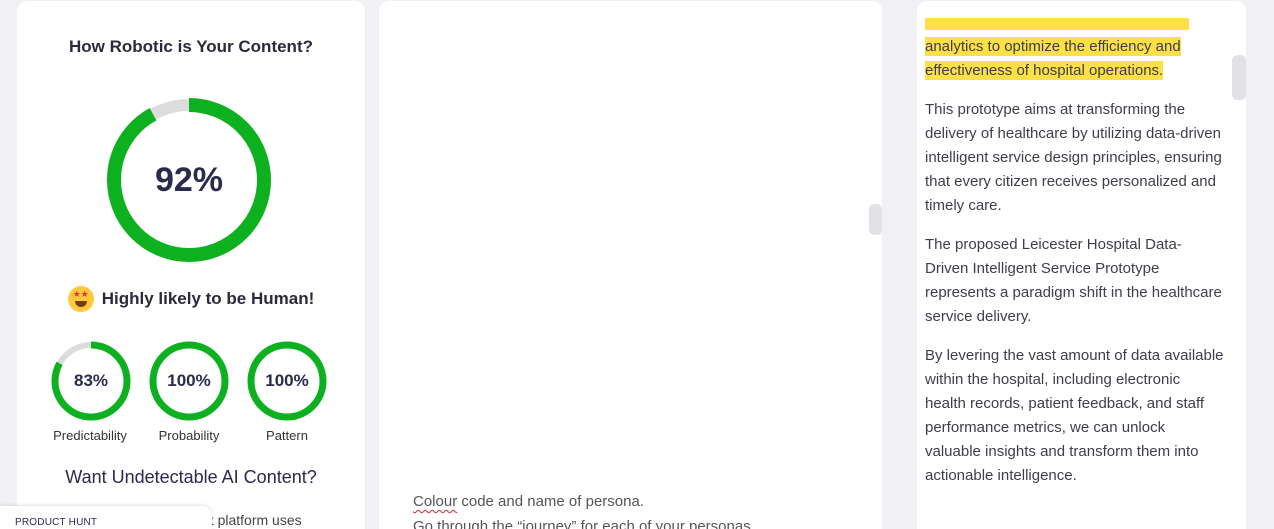  What do you see at coordinates (191, 477) in the screenshot?
I see `cta-heading: Want Undetectable AI Content?` at bounding box center [191, 477].